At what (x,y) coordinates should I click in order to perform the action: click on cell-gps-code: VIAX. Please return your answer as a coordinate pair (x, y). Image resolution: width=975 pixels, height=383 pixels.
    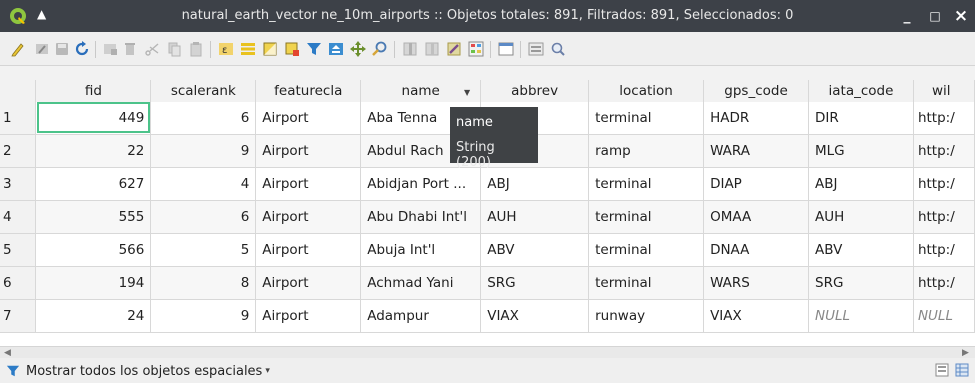
    Looking at the image, I should click on (756, 316).